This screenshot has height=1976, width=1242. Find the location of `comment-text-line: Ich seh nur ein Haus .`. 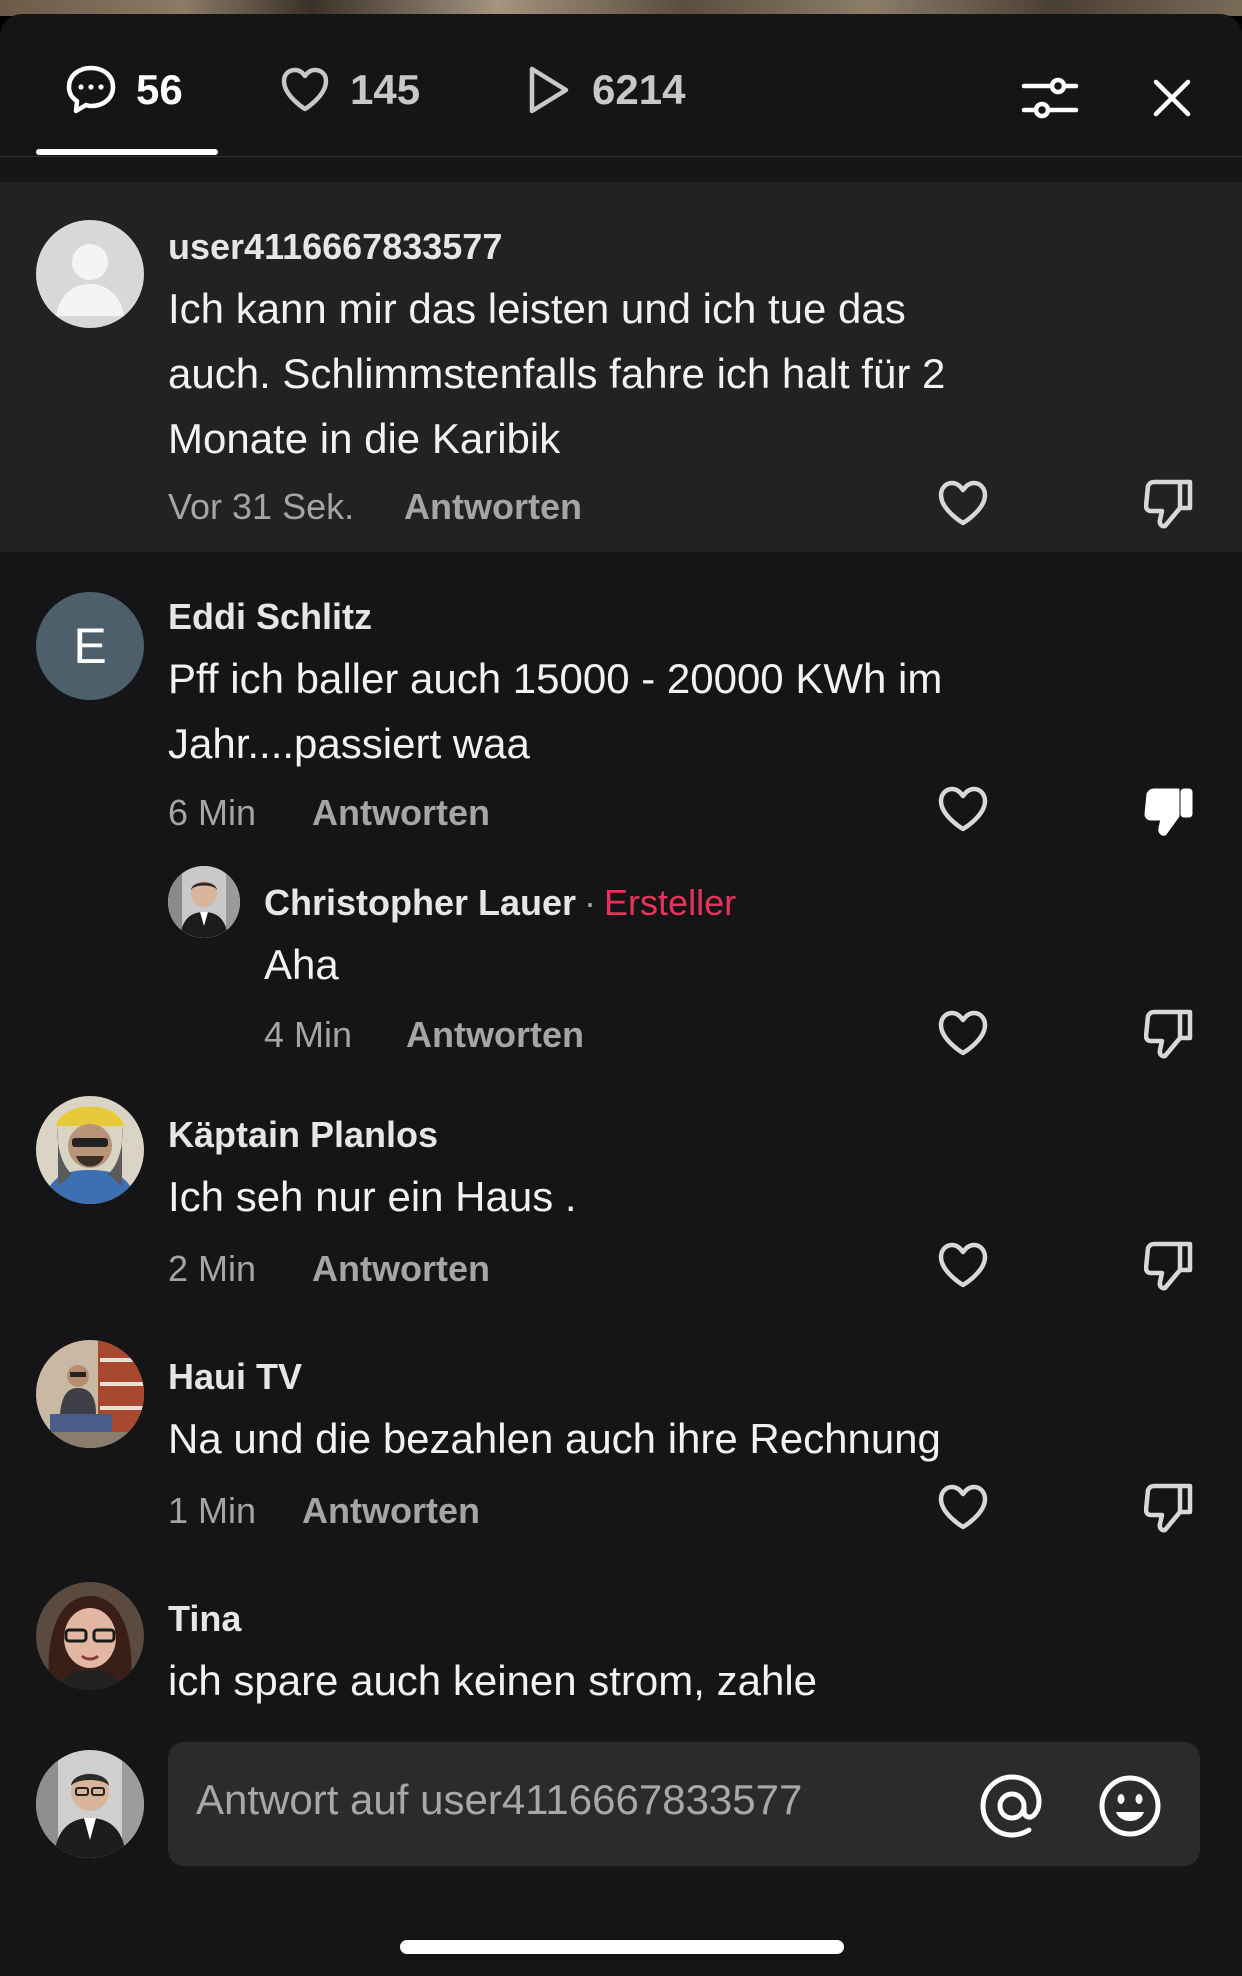

comment-text-line: Ich seh nur ein Haus . is located at coordinates (372, 1196).